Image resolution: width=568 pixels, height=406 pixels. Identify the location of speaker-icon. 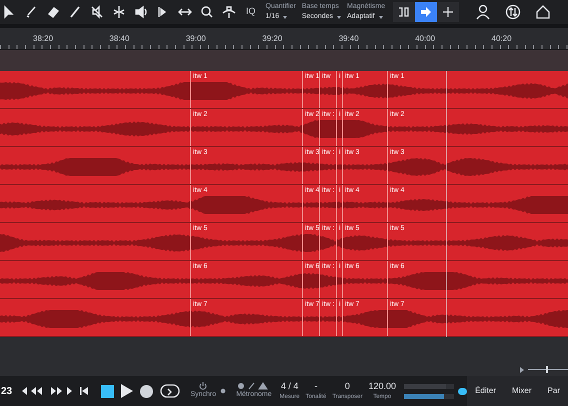
(141, 12).